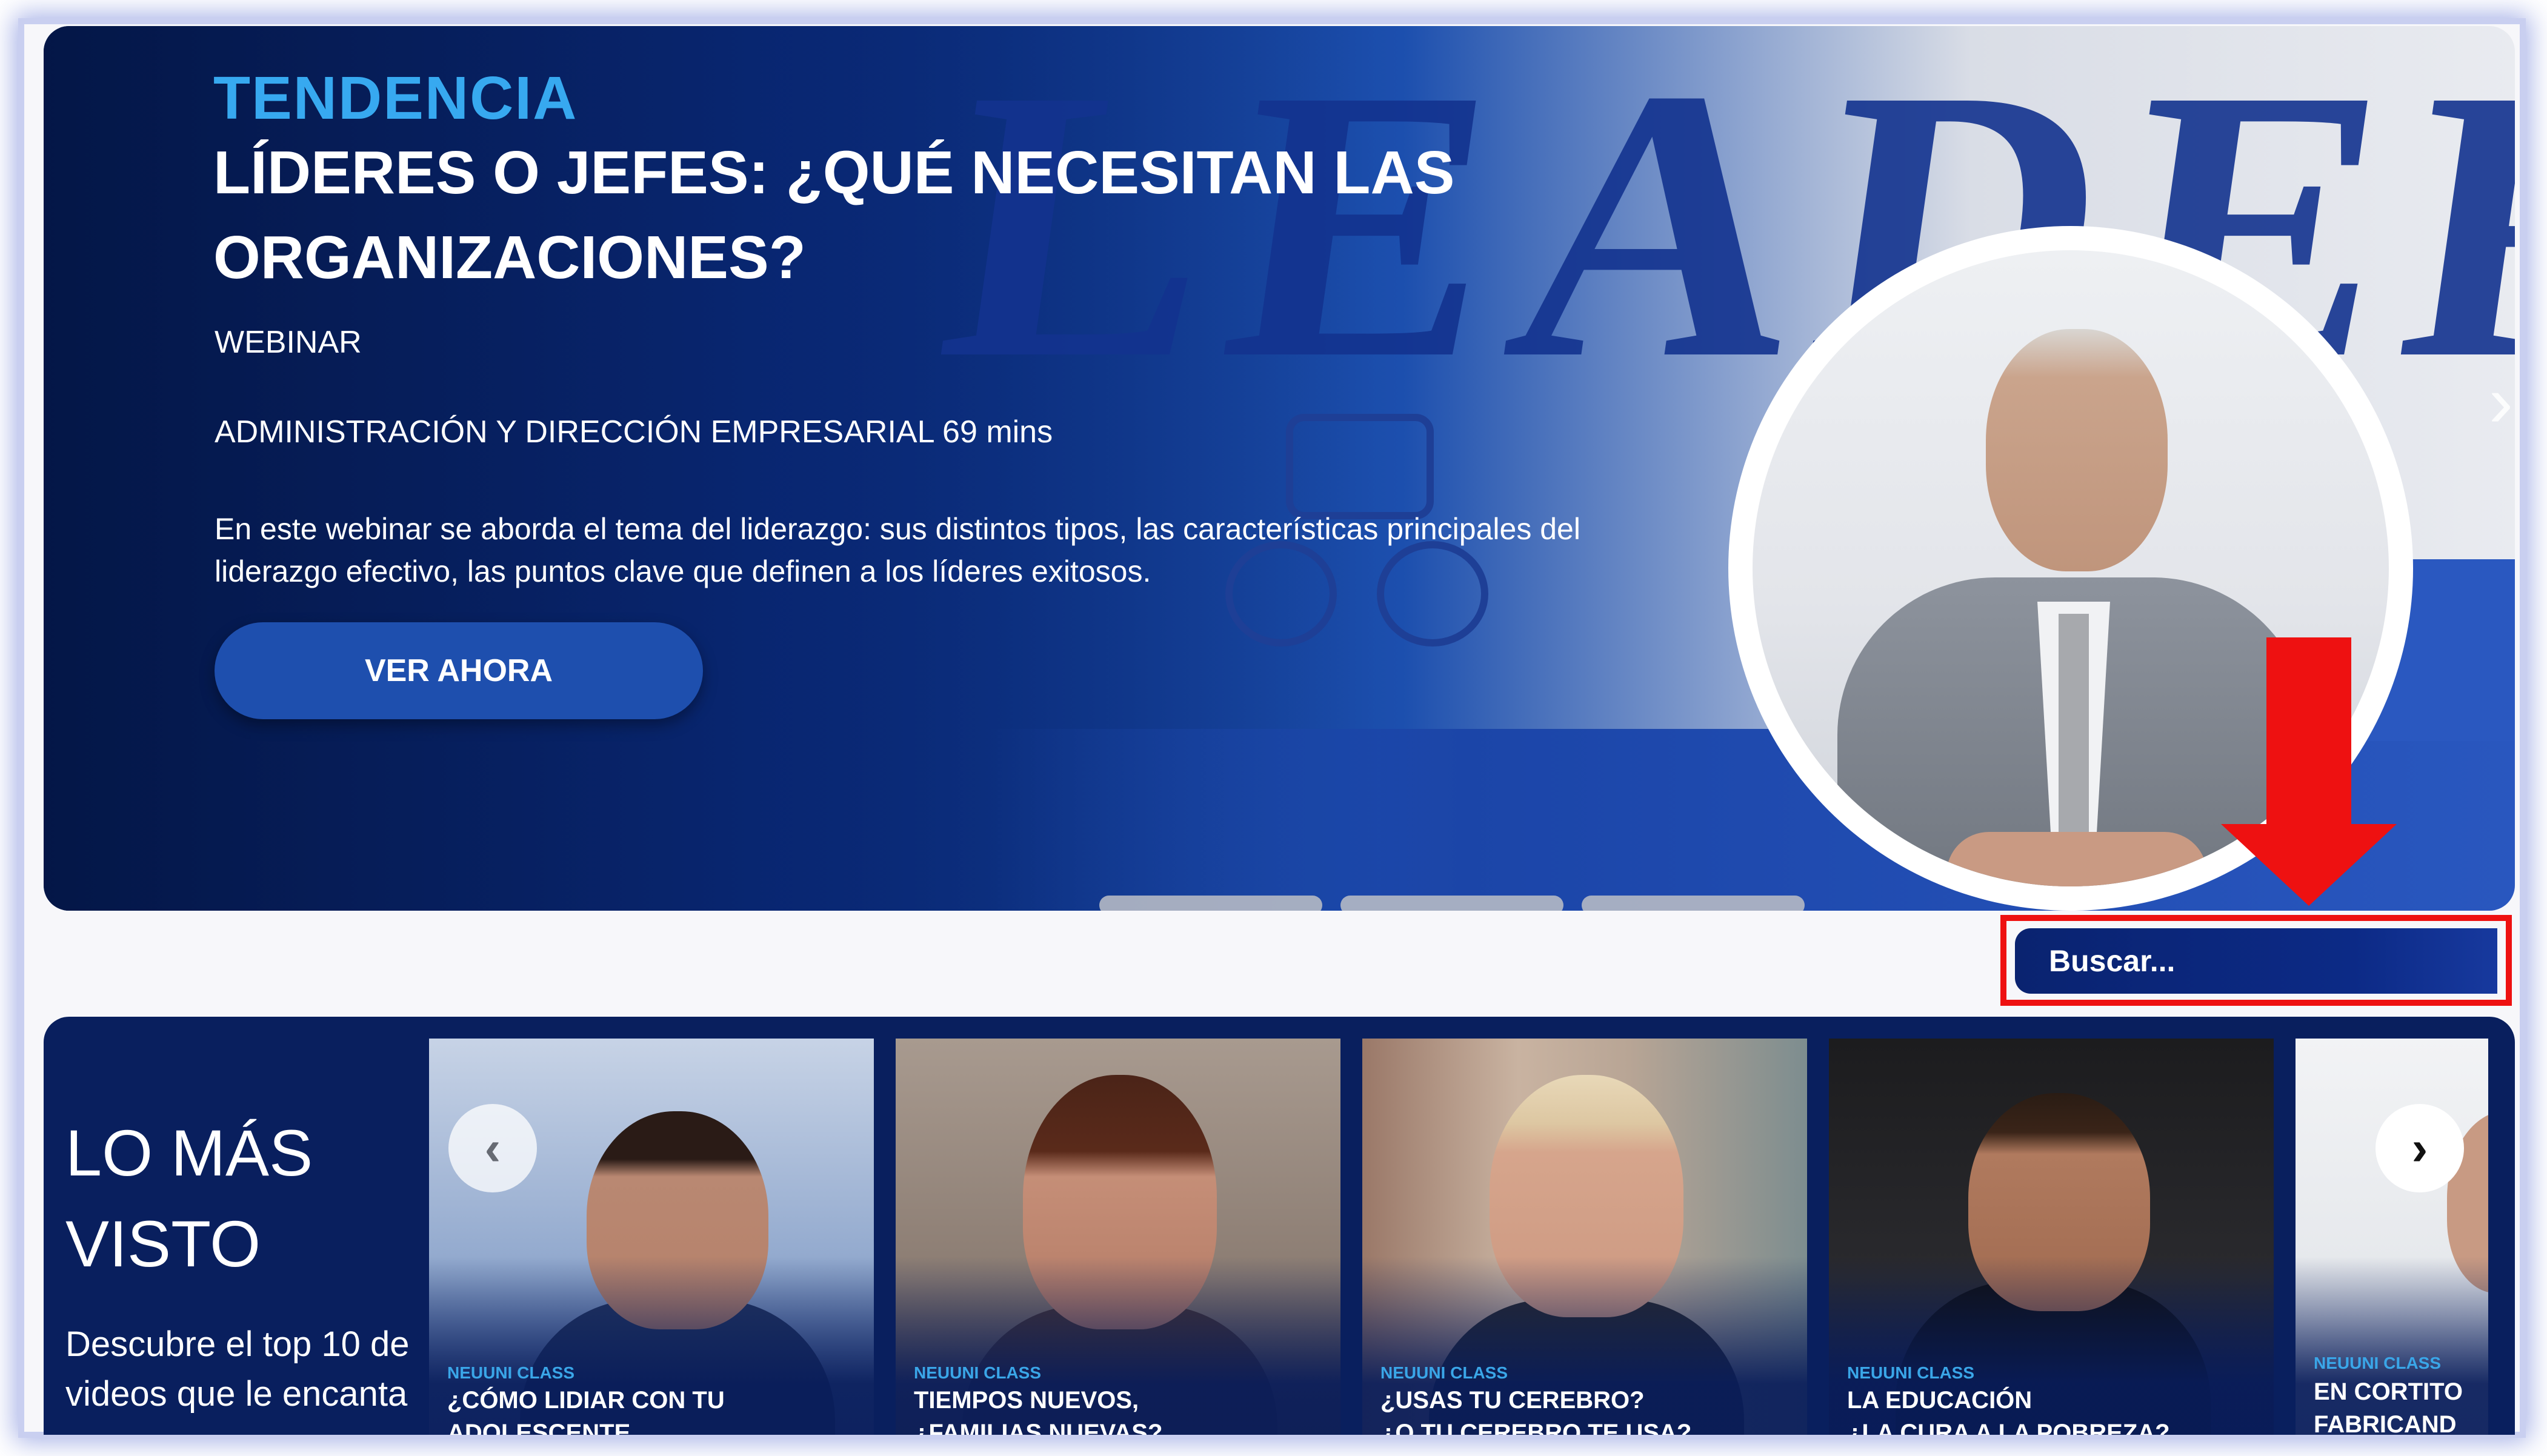  What do you see at coordinates (1038, 1411) in the screenshot?
I see `video-title: TIEMPOS NUEVOS, ¿FAMILIAS NUEVAS?` at bounding box center [1038, 1411].